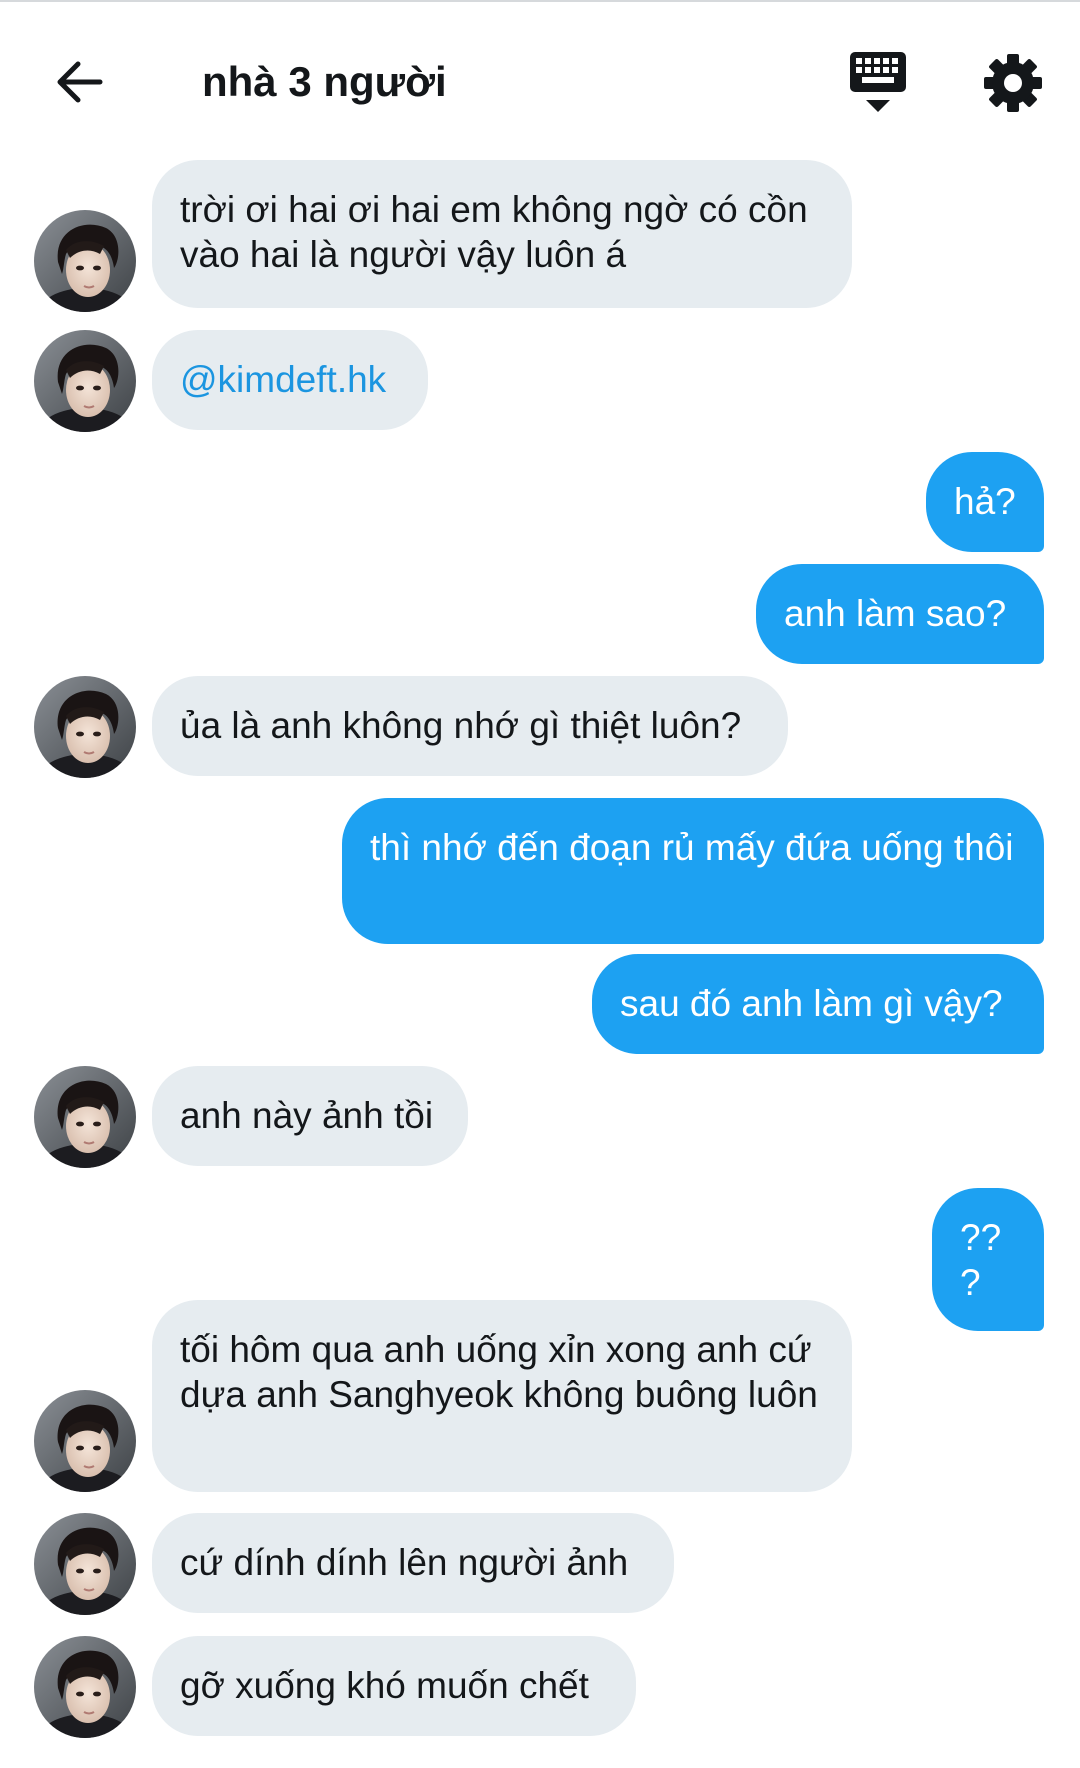  I want to click on message-bubble: sau đó anh làm gì vậy?, so click(818, 1004).